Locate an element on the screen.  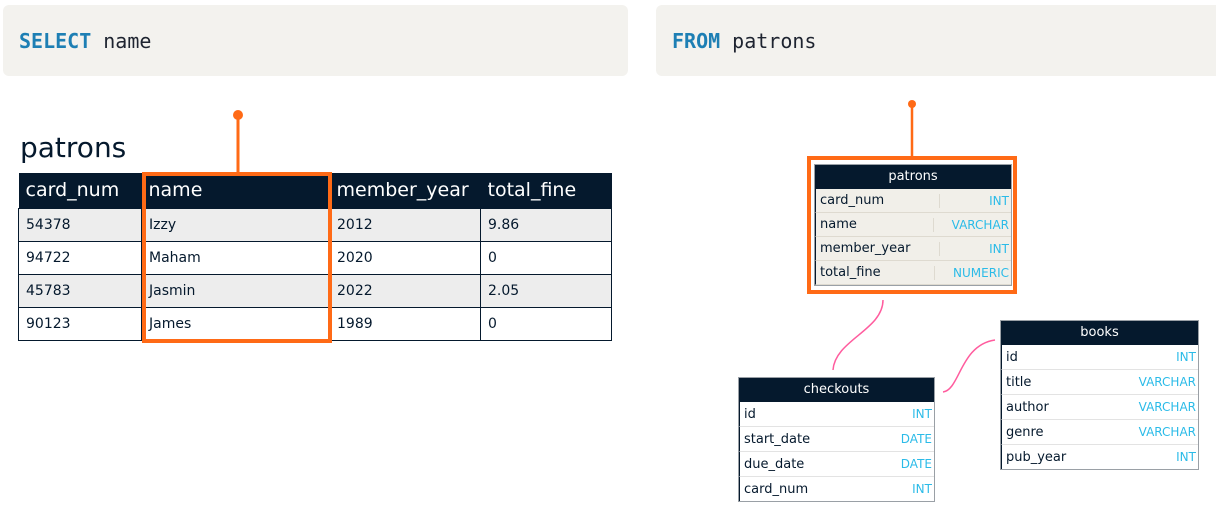
name-column-pointer is located at coordinates (238, 141).